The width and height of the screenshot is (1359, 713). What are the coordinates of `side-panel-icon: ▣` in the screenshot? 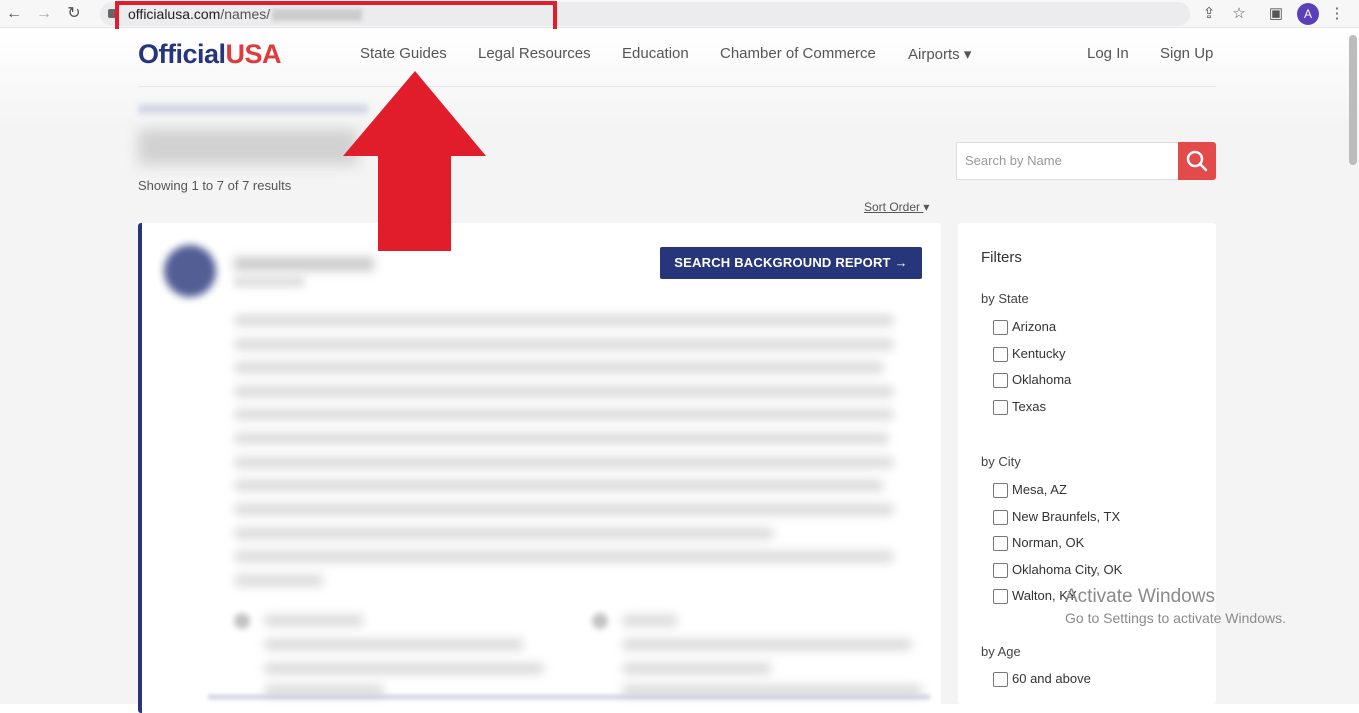 It's located at (1276, 14).